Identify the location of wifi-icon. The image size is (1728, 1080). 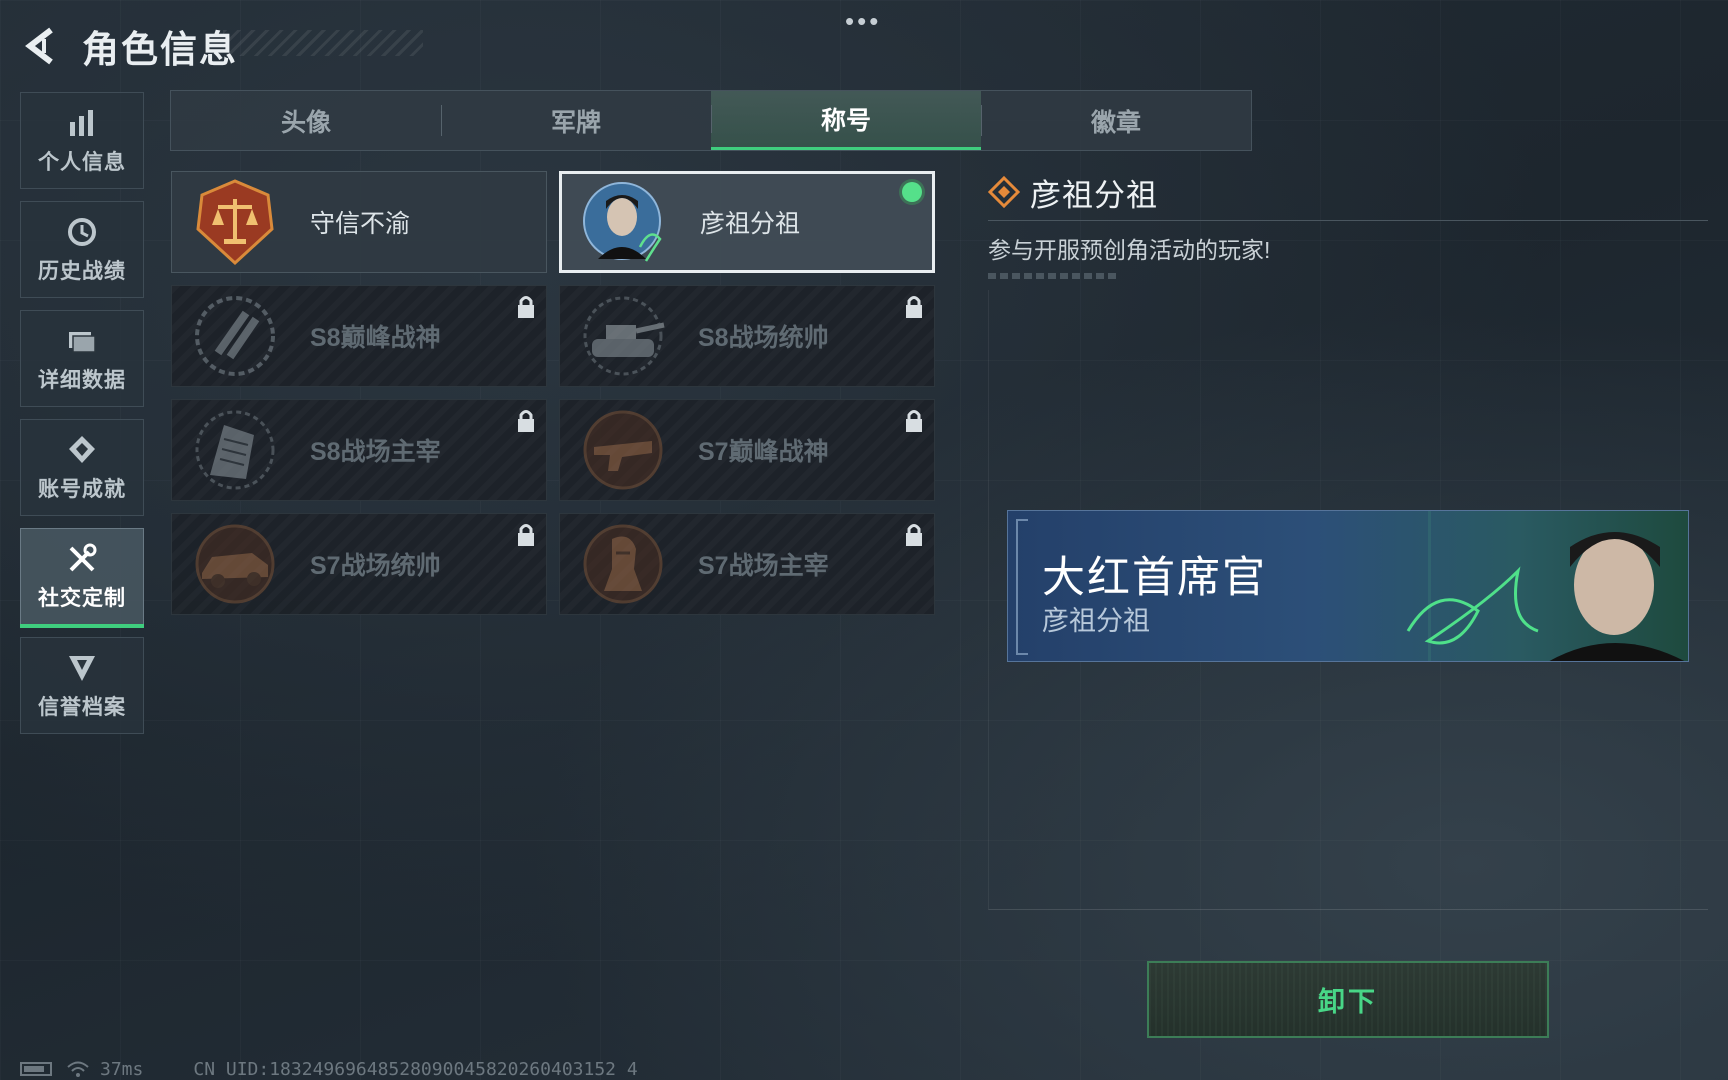
(78, 1069).